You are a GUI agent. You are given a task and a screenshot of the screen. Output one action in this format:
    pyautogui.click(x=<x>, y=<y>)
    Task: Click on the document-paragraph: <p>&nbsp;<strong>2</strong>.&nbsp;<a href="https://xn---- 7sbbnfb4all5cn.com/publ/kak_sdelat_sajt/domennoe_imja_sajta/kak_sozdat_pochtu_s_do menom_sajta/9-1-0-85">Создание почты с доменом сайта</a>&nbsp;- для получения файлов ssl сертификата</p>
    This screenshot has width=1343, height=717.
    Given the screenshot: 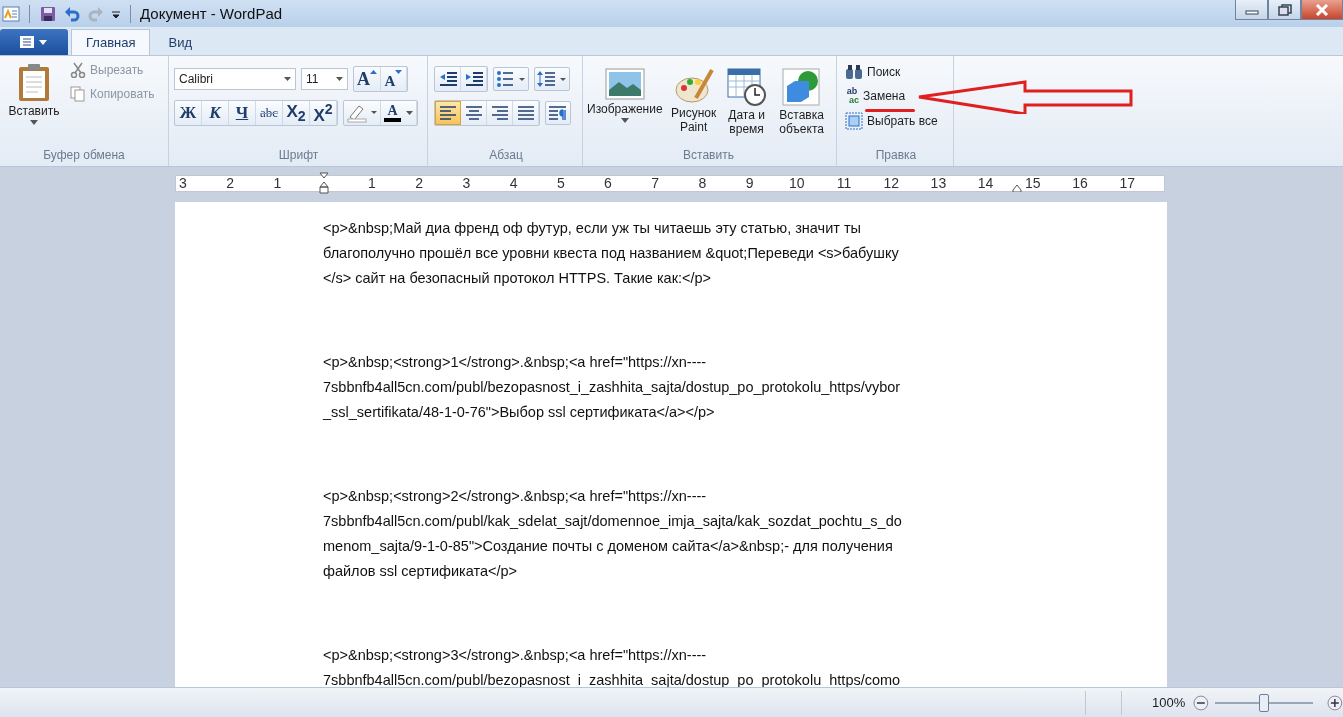 What is the action you would take?
    pyautogui.click(x=613, y=534)
    